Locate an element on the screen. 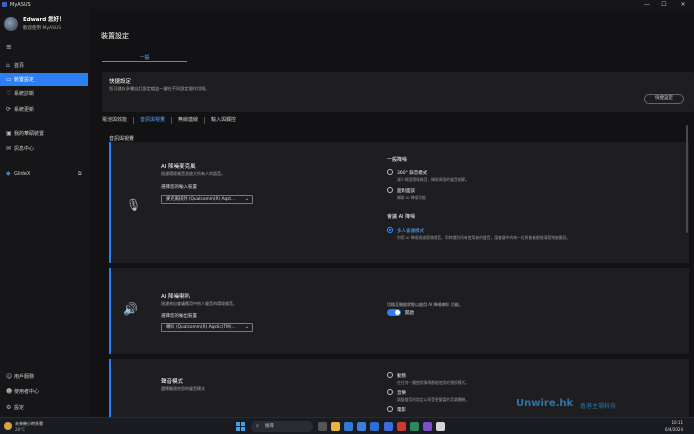  section-title: 音訊與視覺 is located at coordinates (122, 139).